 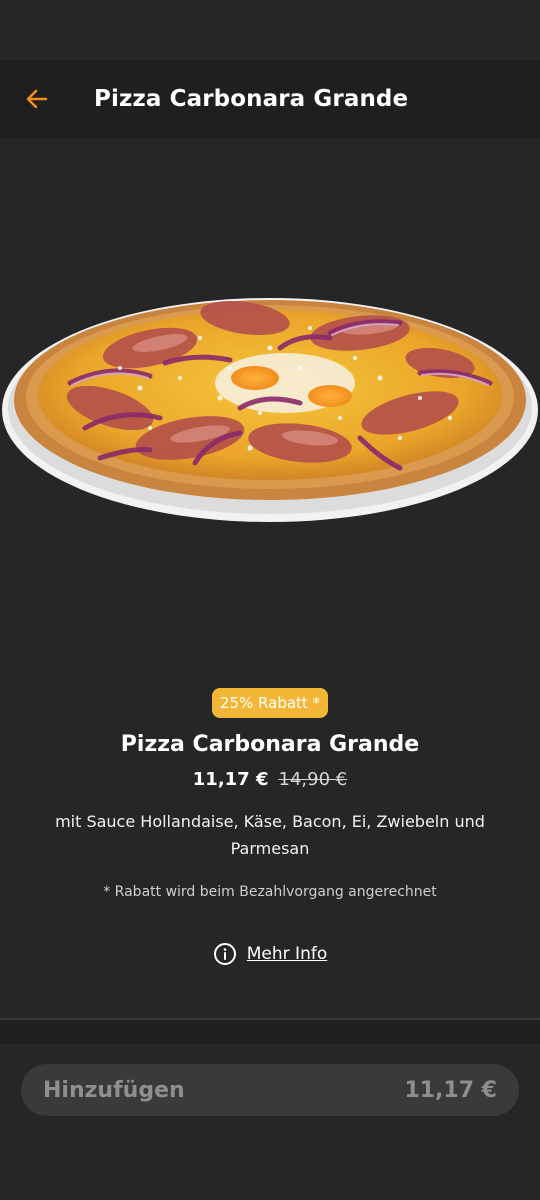 What do you see at coordinates (450, 1090) in the screenshot?
I see `add-button-price: 11,17 €` at bounding box center [450, 1090].